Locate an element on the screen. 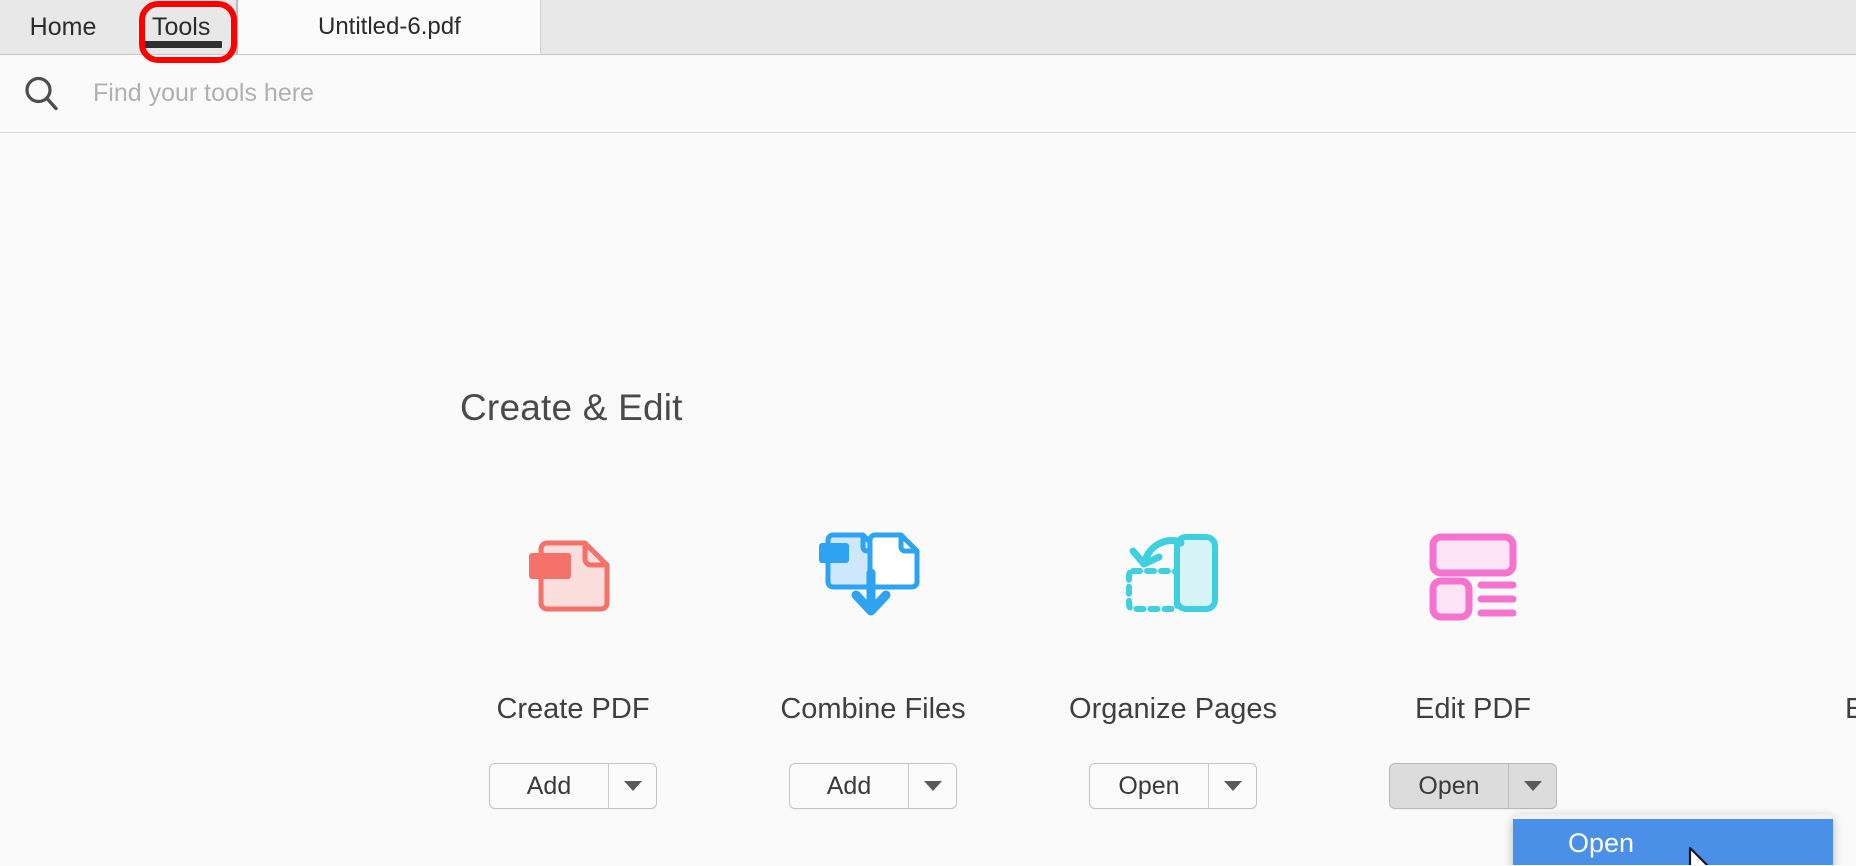 The width and height of the screenshot is (1856, 866). tool-button-wrap-organize-pages: Open is located at coordinates (1173, 786).